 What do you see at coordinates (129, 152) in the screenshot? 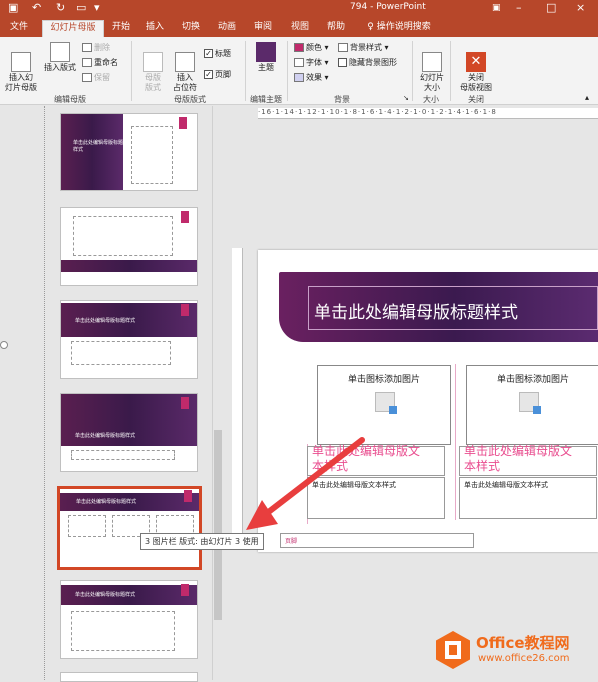
I see `slide-thumbnail-1: 单击此处编辑母版标题样式` at bounding box center [129, 152].